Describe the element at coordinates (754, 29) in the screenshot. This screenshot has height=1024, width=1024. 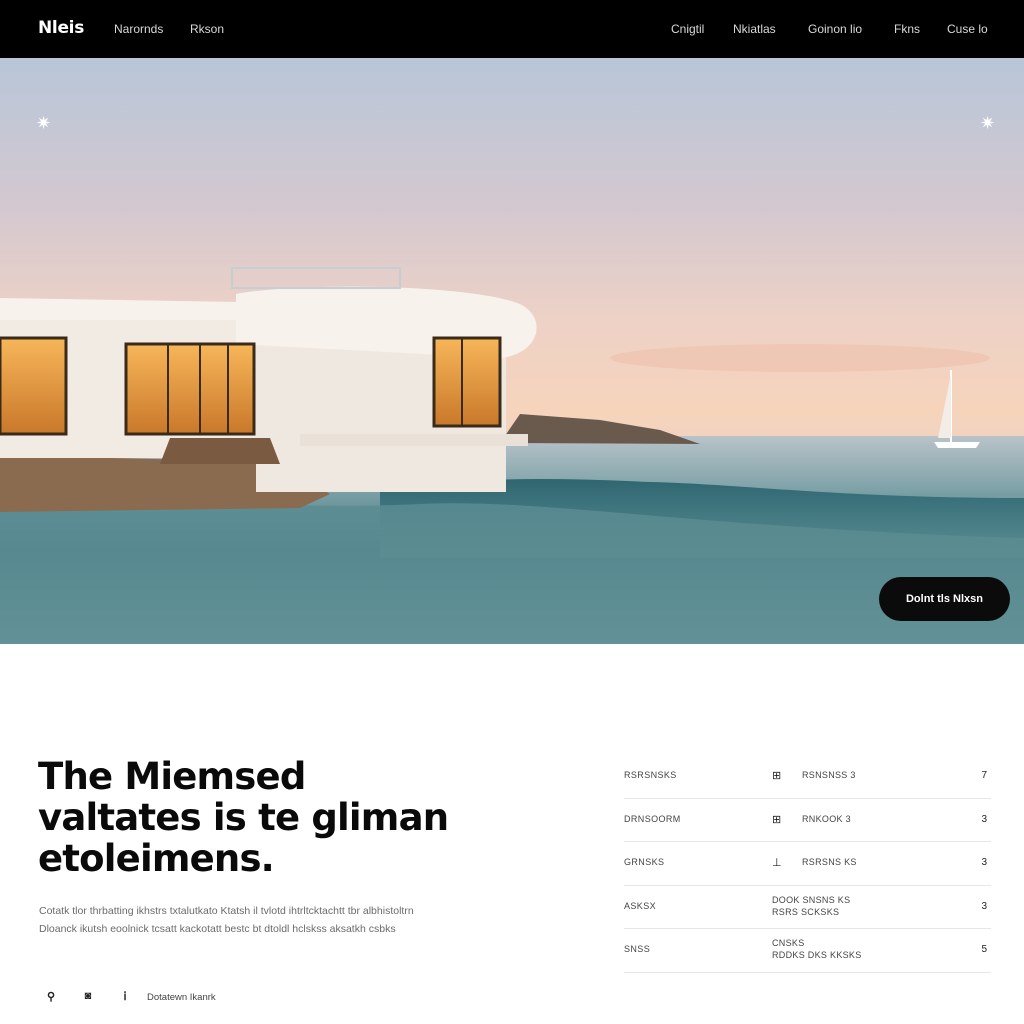
I see `nav-link-2: Nkiatlas` at that location.